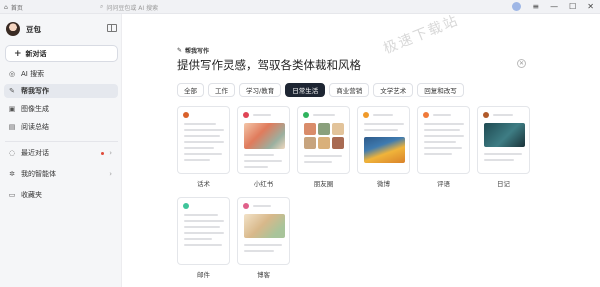  Describe the element at coordinates (33, 74) in the screenshot. I see `sidebar-item-label: AI 搜索` at that location.